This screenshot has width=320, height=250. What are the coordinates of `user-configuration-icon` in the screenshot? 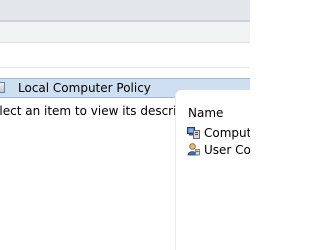 It's located at (193, 149).